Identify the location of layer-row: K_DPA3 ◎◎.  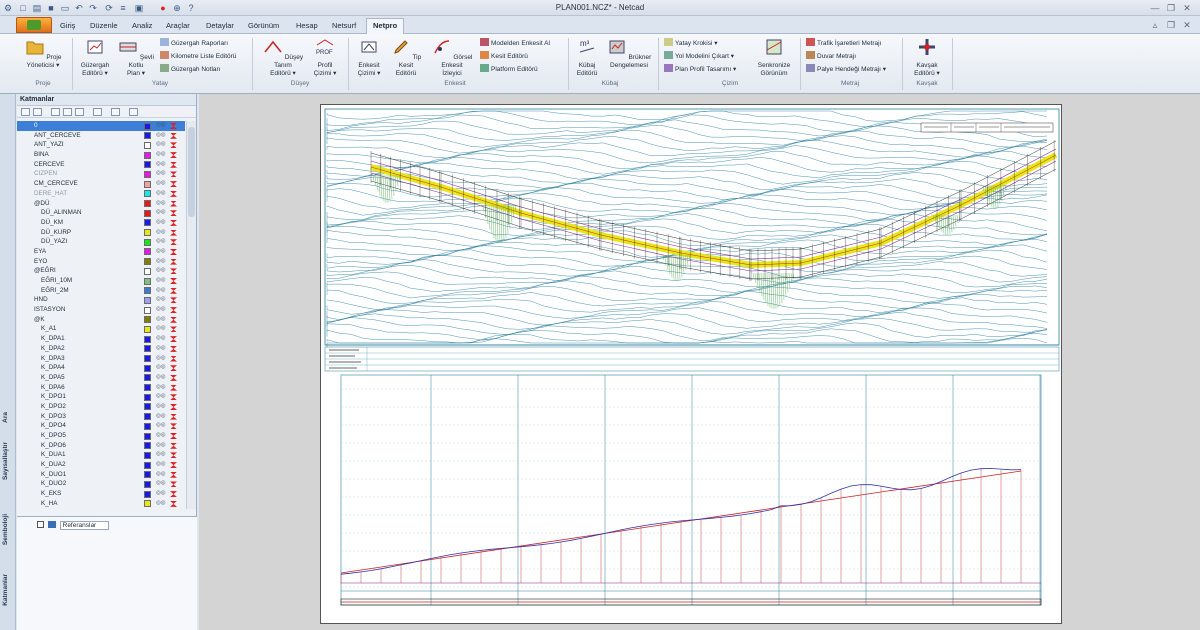
(101, 359).